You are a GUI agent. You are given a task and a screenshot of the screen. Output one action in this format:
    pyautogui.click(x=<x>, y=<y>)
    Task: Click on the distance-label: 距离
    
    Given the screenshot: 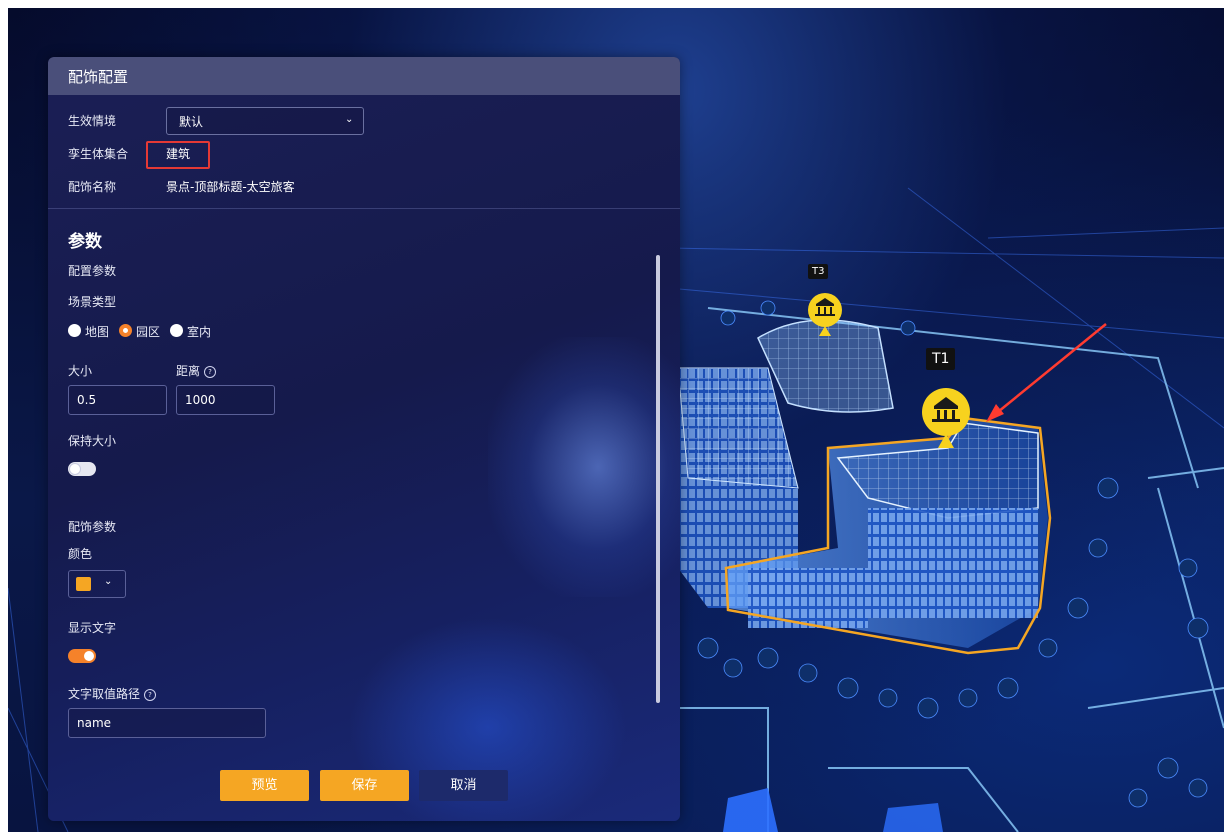 What is the action you would take?
    pyautogui.click(x=188, y=371)
    